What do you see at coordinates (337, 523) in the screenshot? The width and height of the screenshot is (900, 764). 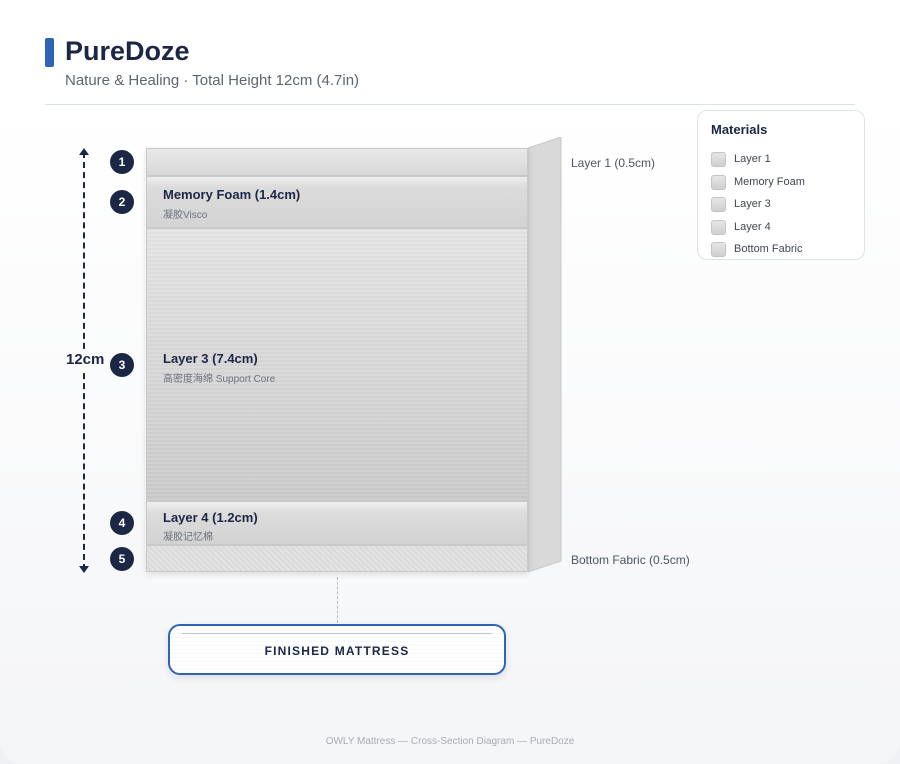 I see `layer-4: Layer 4 (1.2cm) 凝胶记忆棉` at bounding box center [337, 523].